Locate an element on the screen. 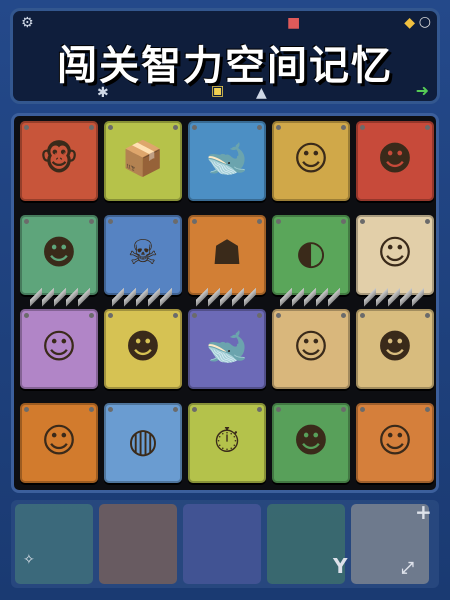 The height and width of the screenshot is (600, 450). frank-icon: ☻ is located at coordinates (59, 253).